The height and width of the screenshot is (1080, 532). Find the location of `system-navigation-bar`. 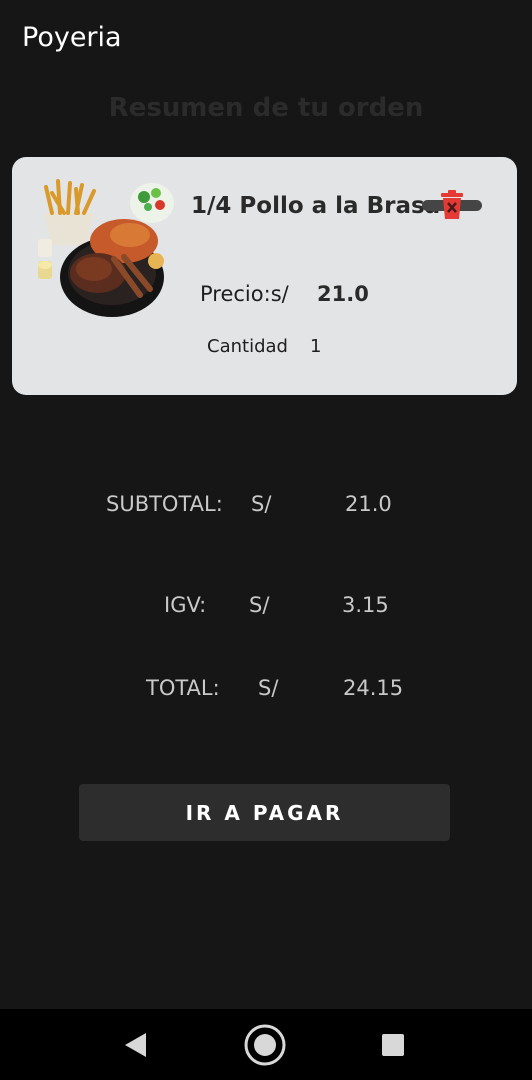

system-navigation-bar is located at coordinates (266, 1044).